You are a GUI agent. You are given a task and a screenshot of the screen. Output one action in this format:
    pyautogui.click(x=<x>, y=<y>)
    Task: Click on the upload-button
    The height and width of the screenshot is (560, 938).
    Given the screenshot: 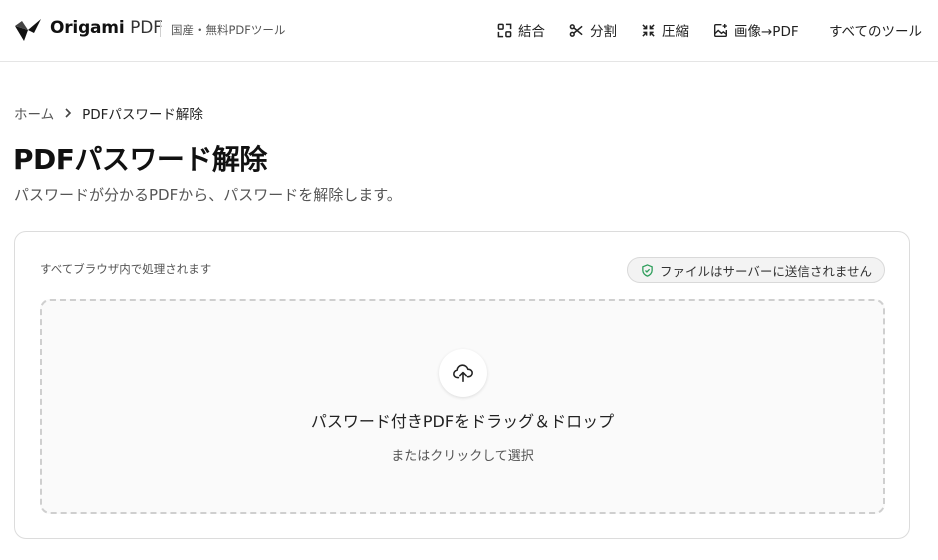 What is the action you would take?
    pyautogui.click(x=463, y=373)
    